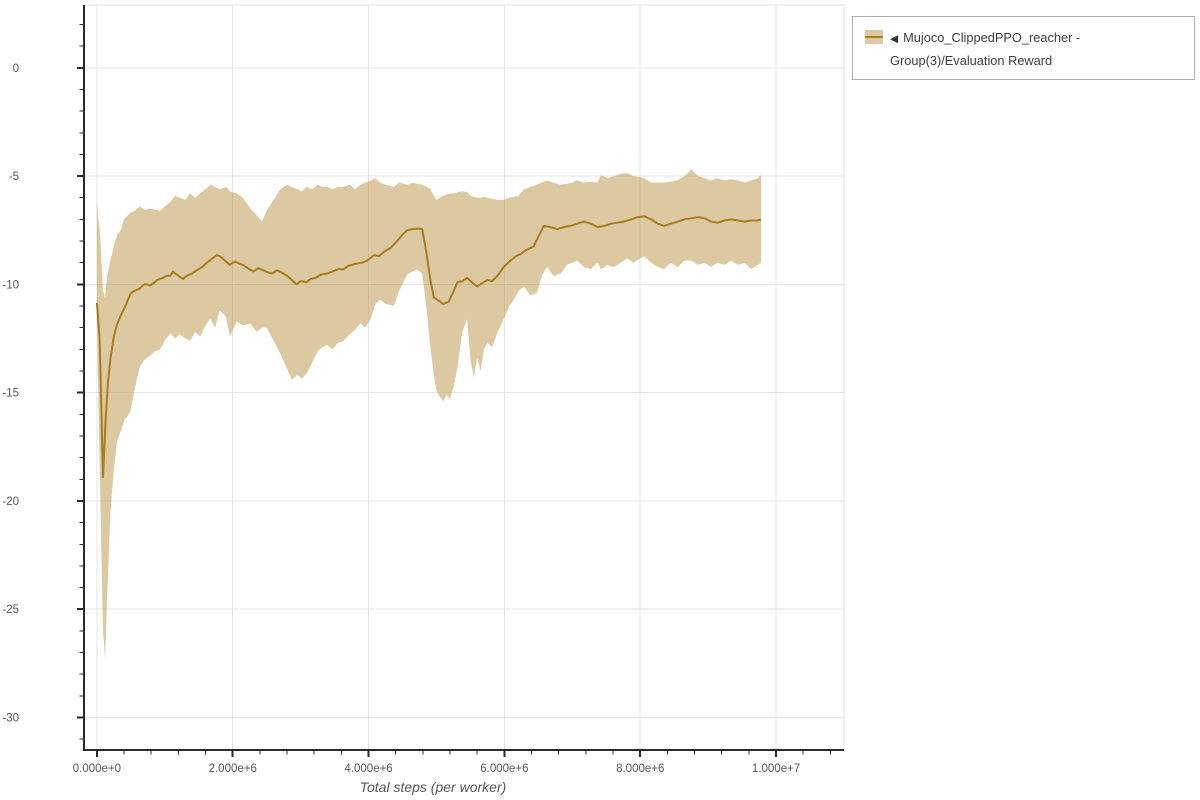  I want to click on x-axis-title: Total steps (per worker), so click(433, 787).